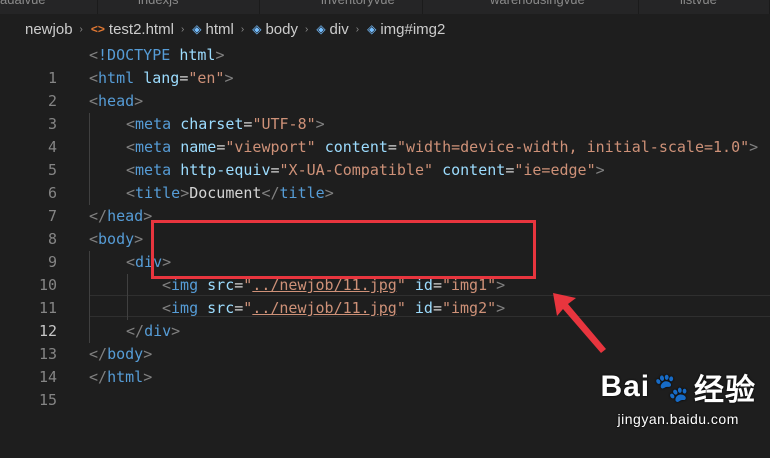  What do you see at coordinates (342, 7) in the screenshot?
I see `tab-inventoryvue: inventoryvue` at bounding box center [342, 7].